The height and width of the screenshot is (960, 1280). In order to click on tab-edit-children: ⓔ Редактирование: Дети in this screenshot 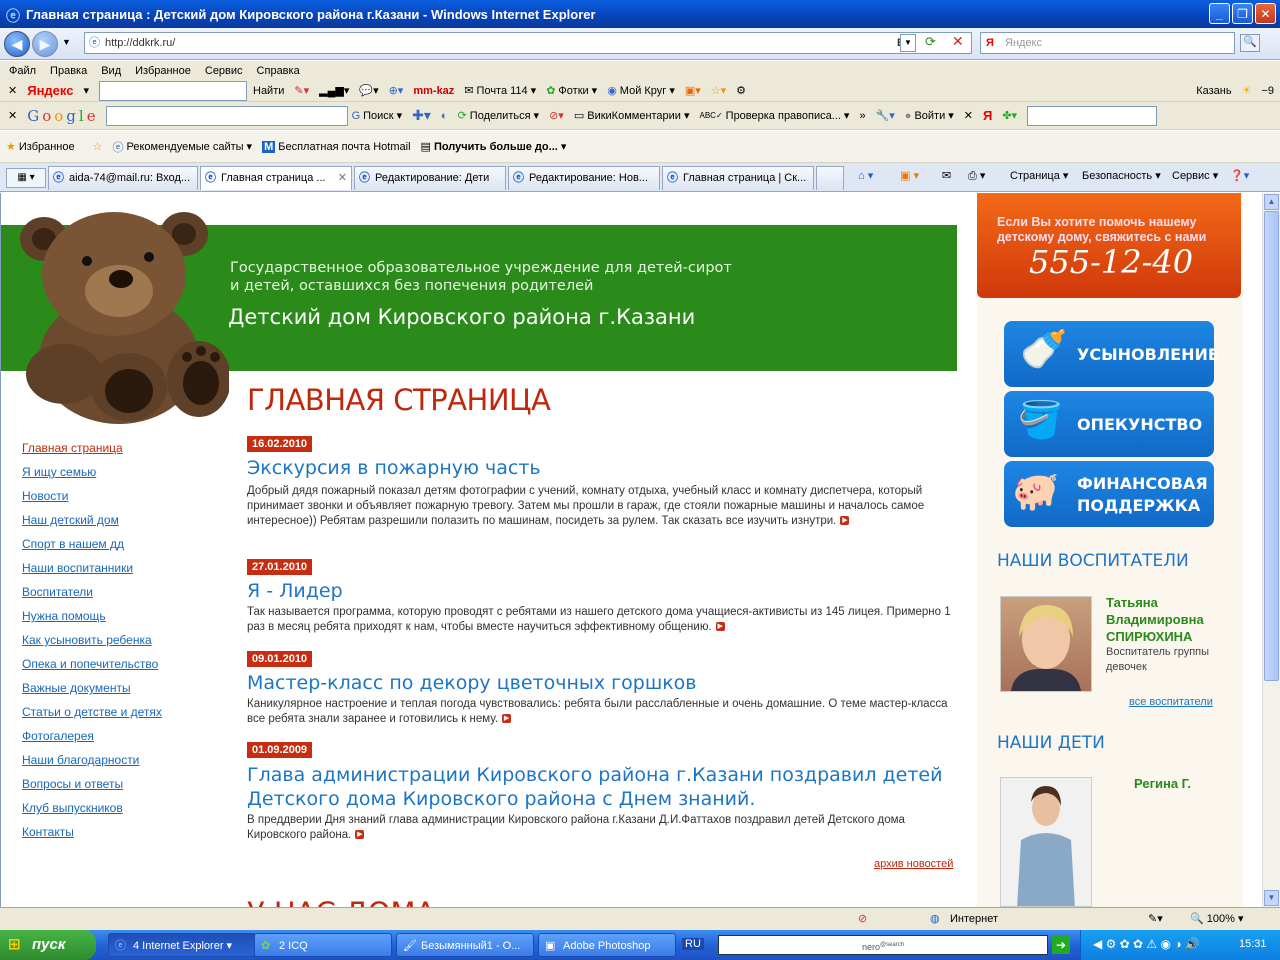, I will do `click(430, 178)`.